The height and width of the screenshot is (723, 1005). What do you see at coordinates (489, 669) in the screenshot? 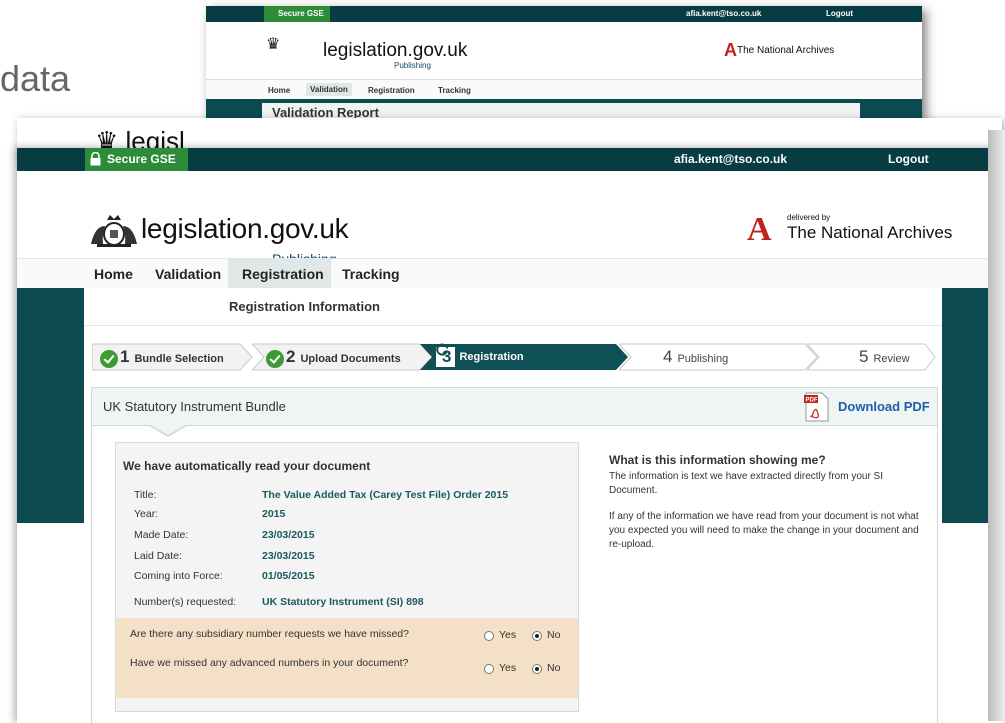
I see `radio-advanced-yes` at bounding box center [489, 669].